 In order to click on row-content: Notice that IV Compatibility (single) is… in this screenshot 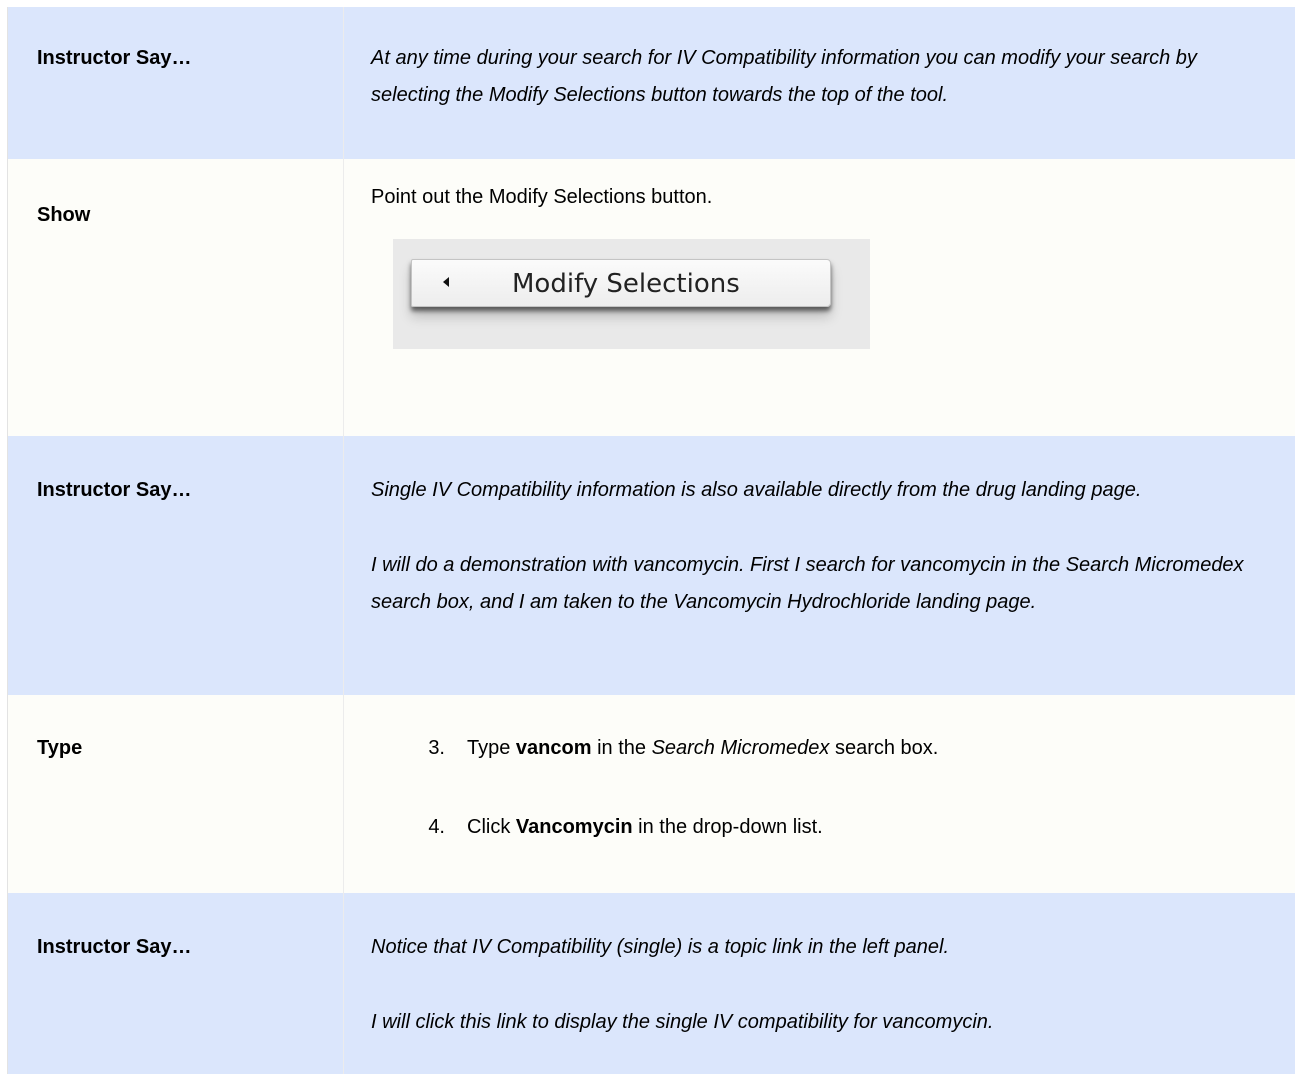, I will do `click(818, 985)`.